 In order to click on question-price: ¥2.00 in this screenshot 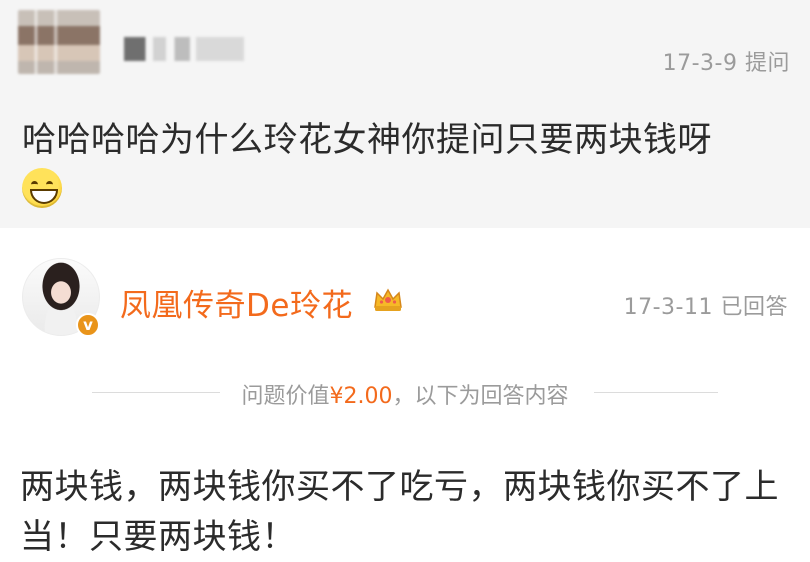, I will do `click(361, 396)`.